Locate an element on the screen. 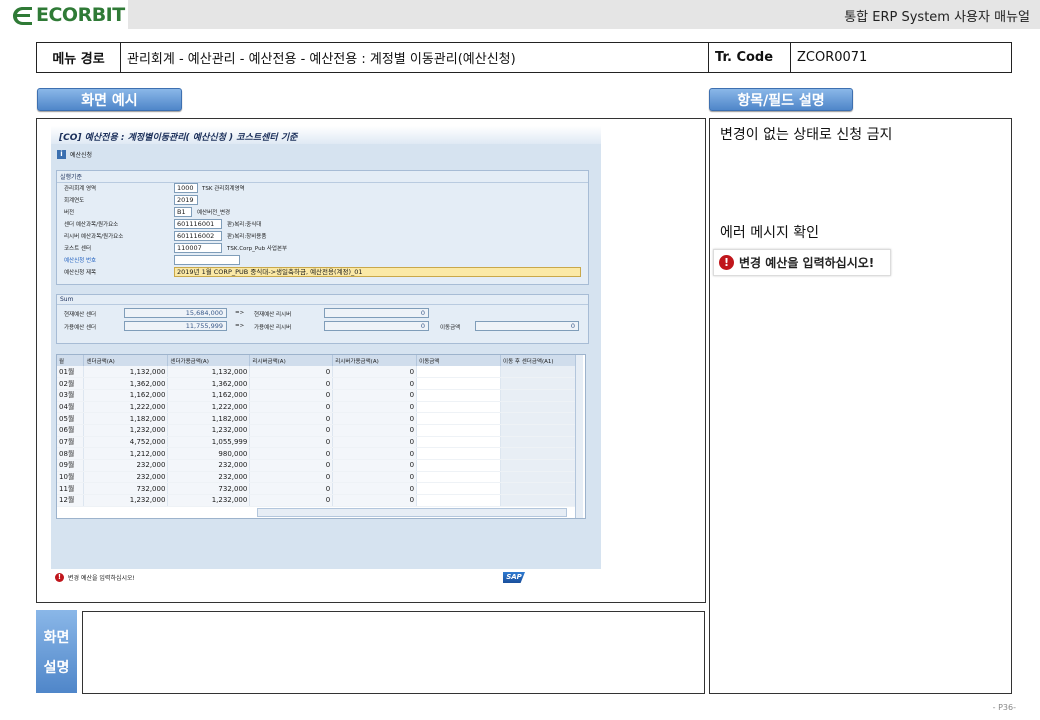 This screenshot has width=1040, height=720. receiver-cost-element-input: 601116002 is located at coordinates (198, 236).